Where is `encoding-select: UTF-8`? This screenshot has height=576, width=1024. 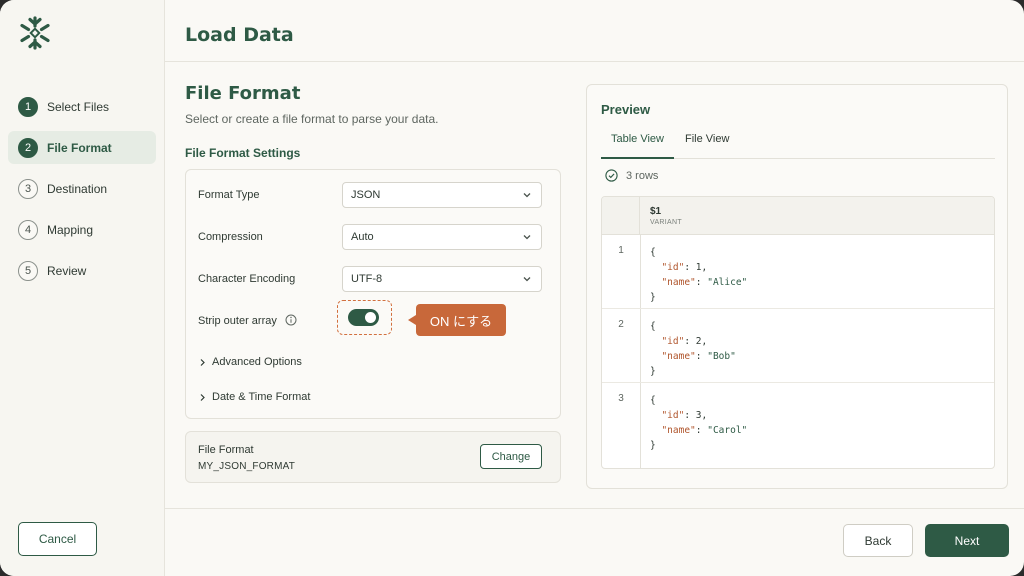
encoding-select: UTF-8 is located at coordinates (442, 279).